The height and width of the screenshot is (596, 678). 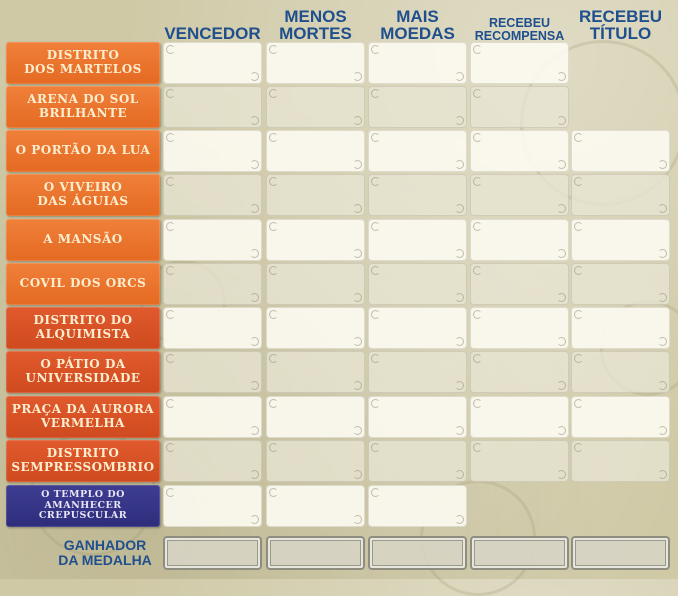 I want to click on location-label: O Portão da Lua, so click(x=83, y=151).